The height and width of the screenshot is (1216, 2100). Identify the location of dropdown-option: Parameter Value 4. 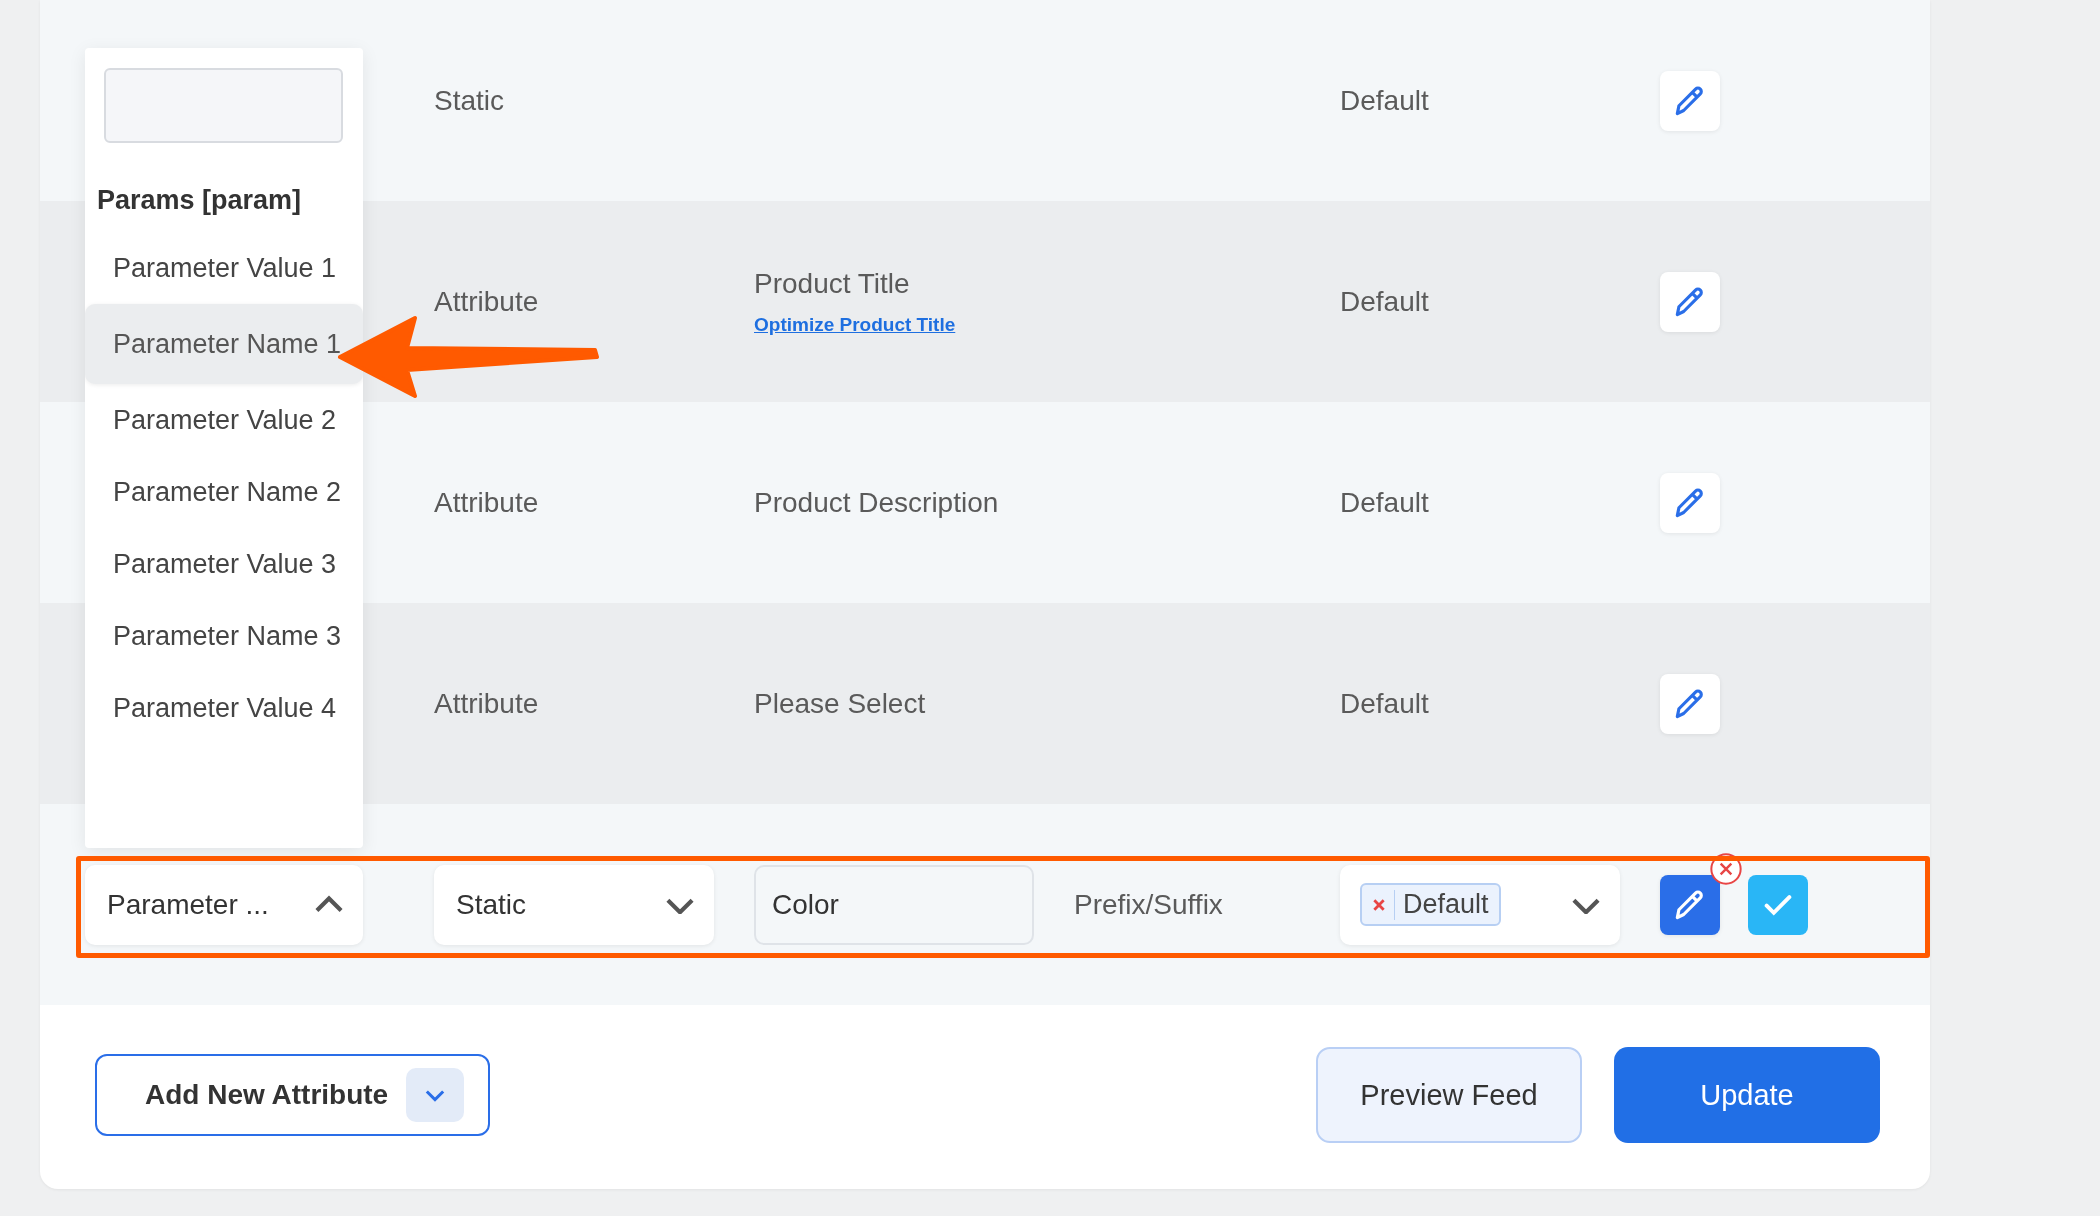
(224, 708).